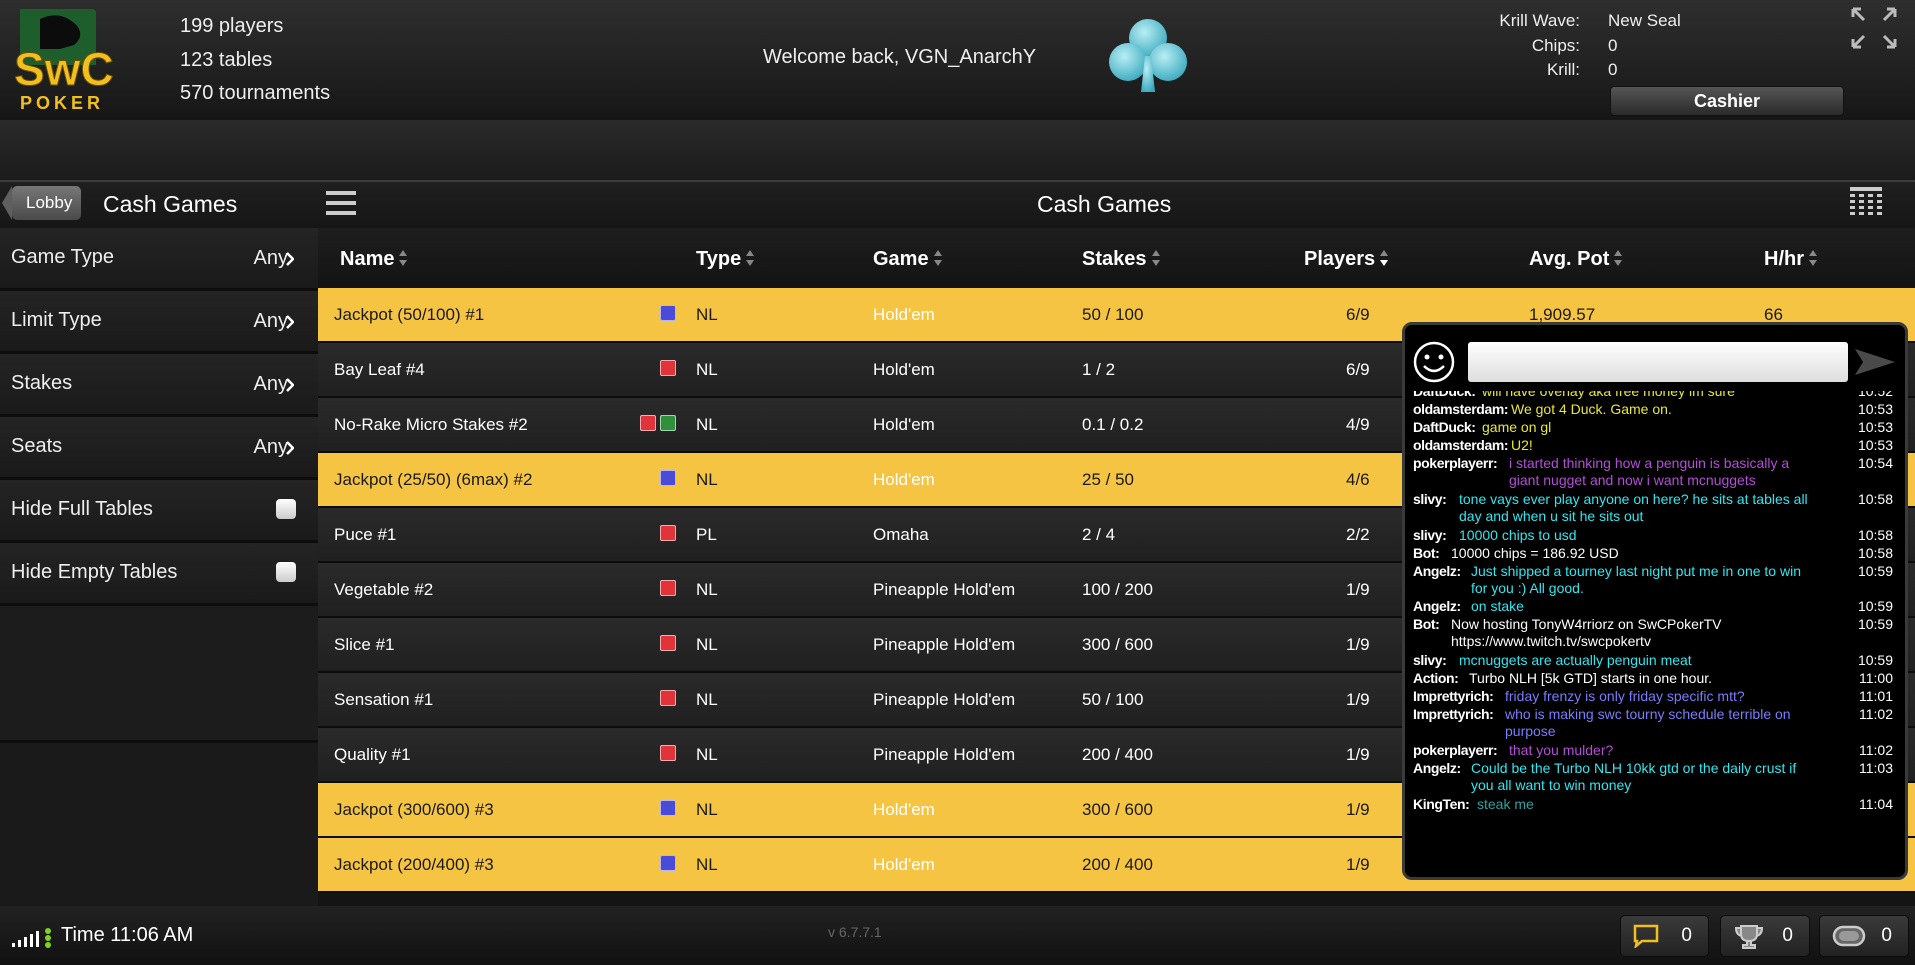  Describe the element at coordinates (286, 572) in the screenshot. I see `hide-empty-tables-checkbox` at that location.